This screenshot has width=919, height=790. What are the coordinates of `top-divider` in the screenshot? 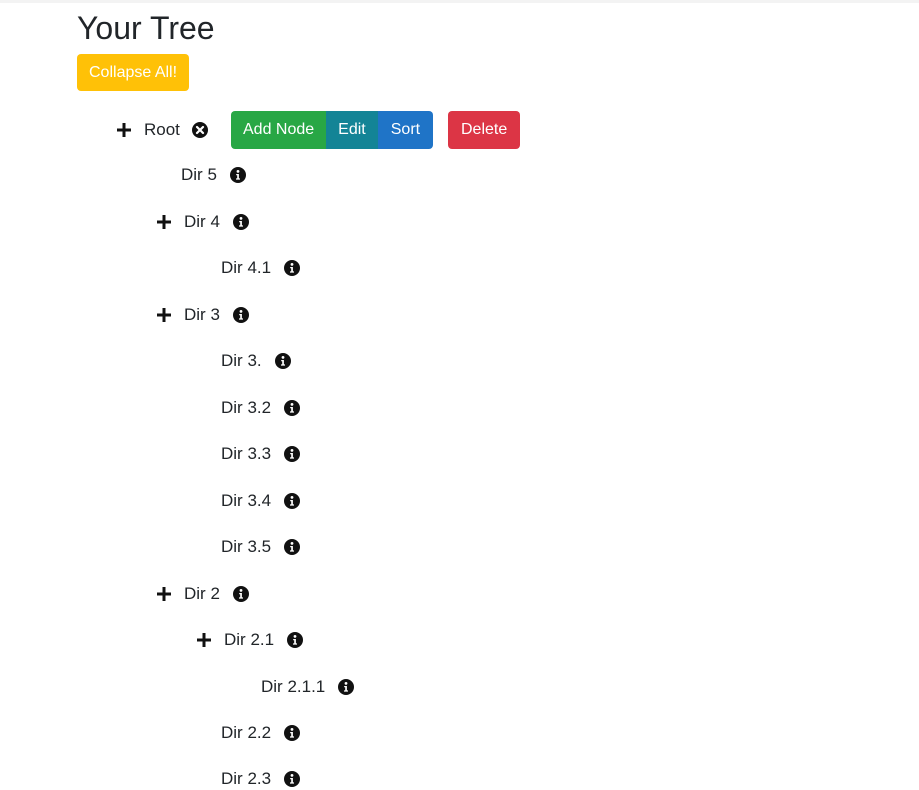 It's located at (459, 1).